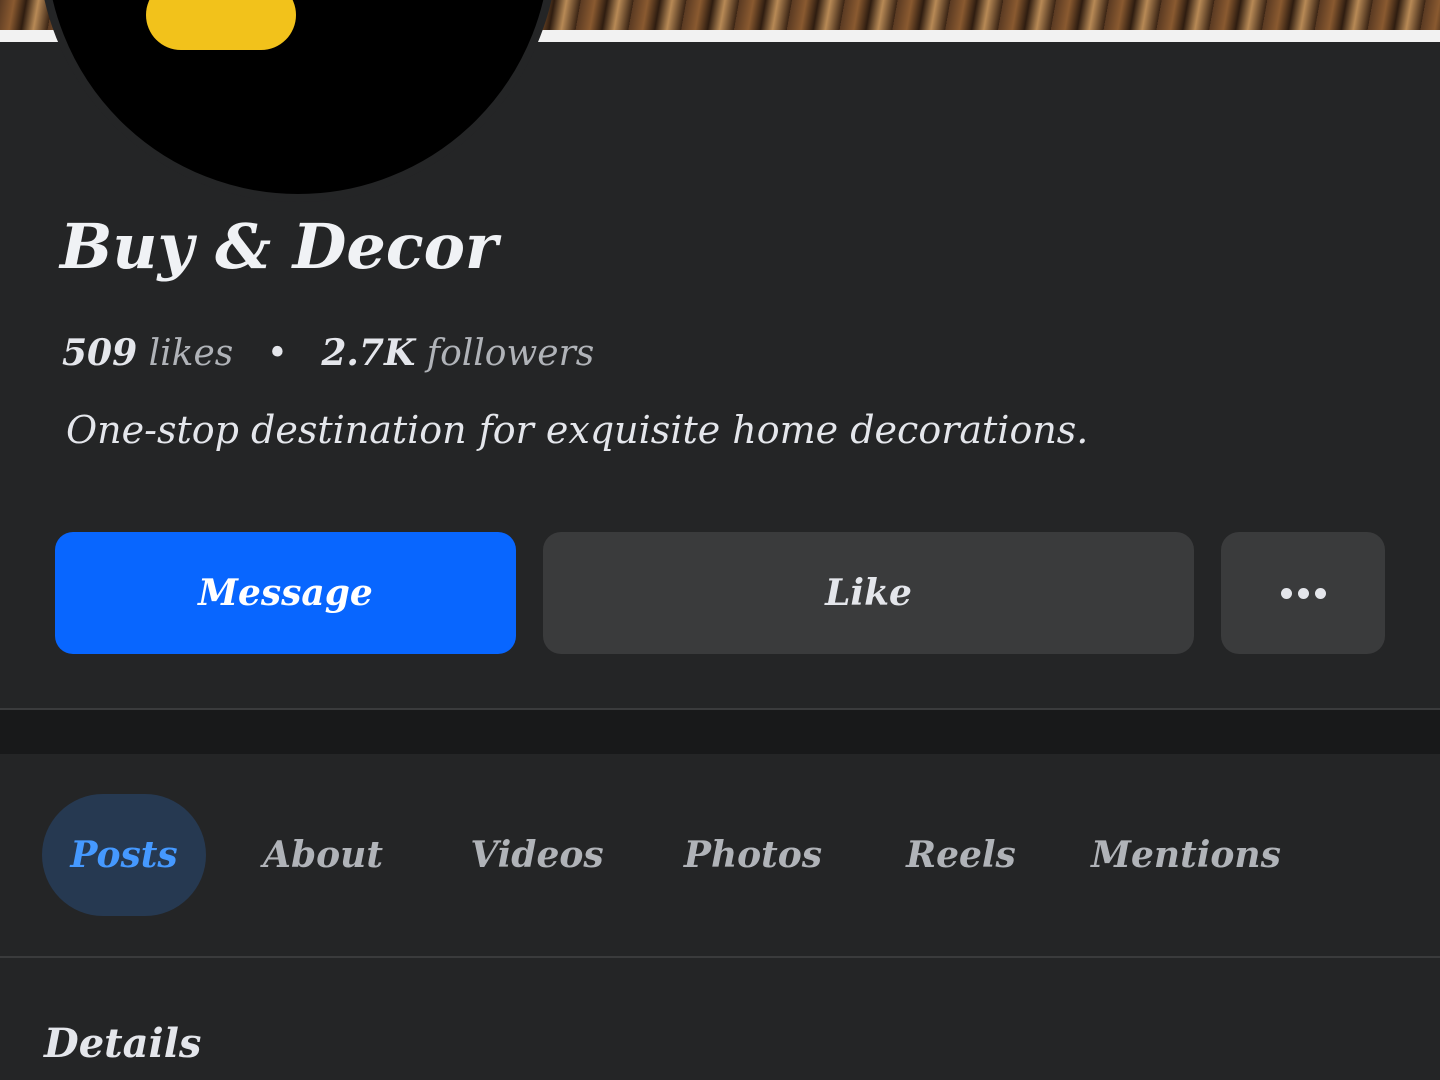 The width and height of the screenshot is (1440, 1080). I want to click on section-divider, so click(720, 731).